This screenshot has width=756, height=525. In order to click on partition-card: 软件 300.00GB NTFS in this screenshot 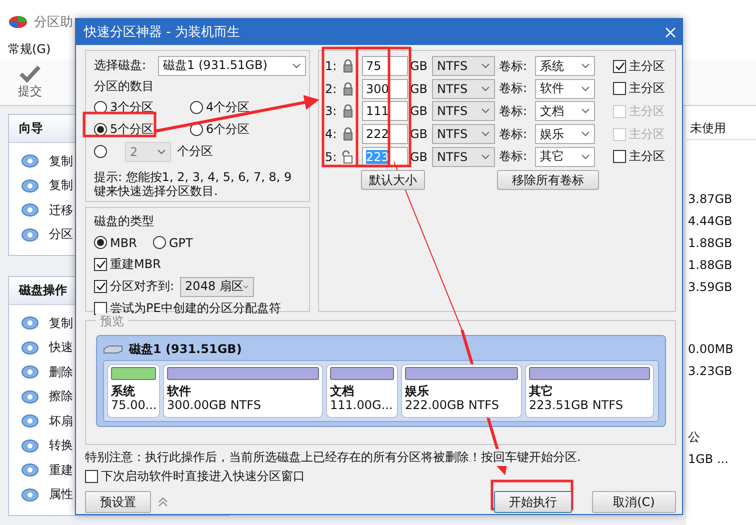, I will do `click(243, 391)`.